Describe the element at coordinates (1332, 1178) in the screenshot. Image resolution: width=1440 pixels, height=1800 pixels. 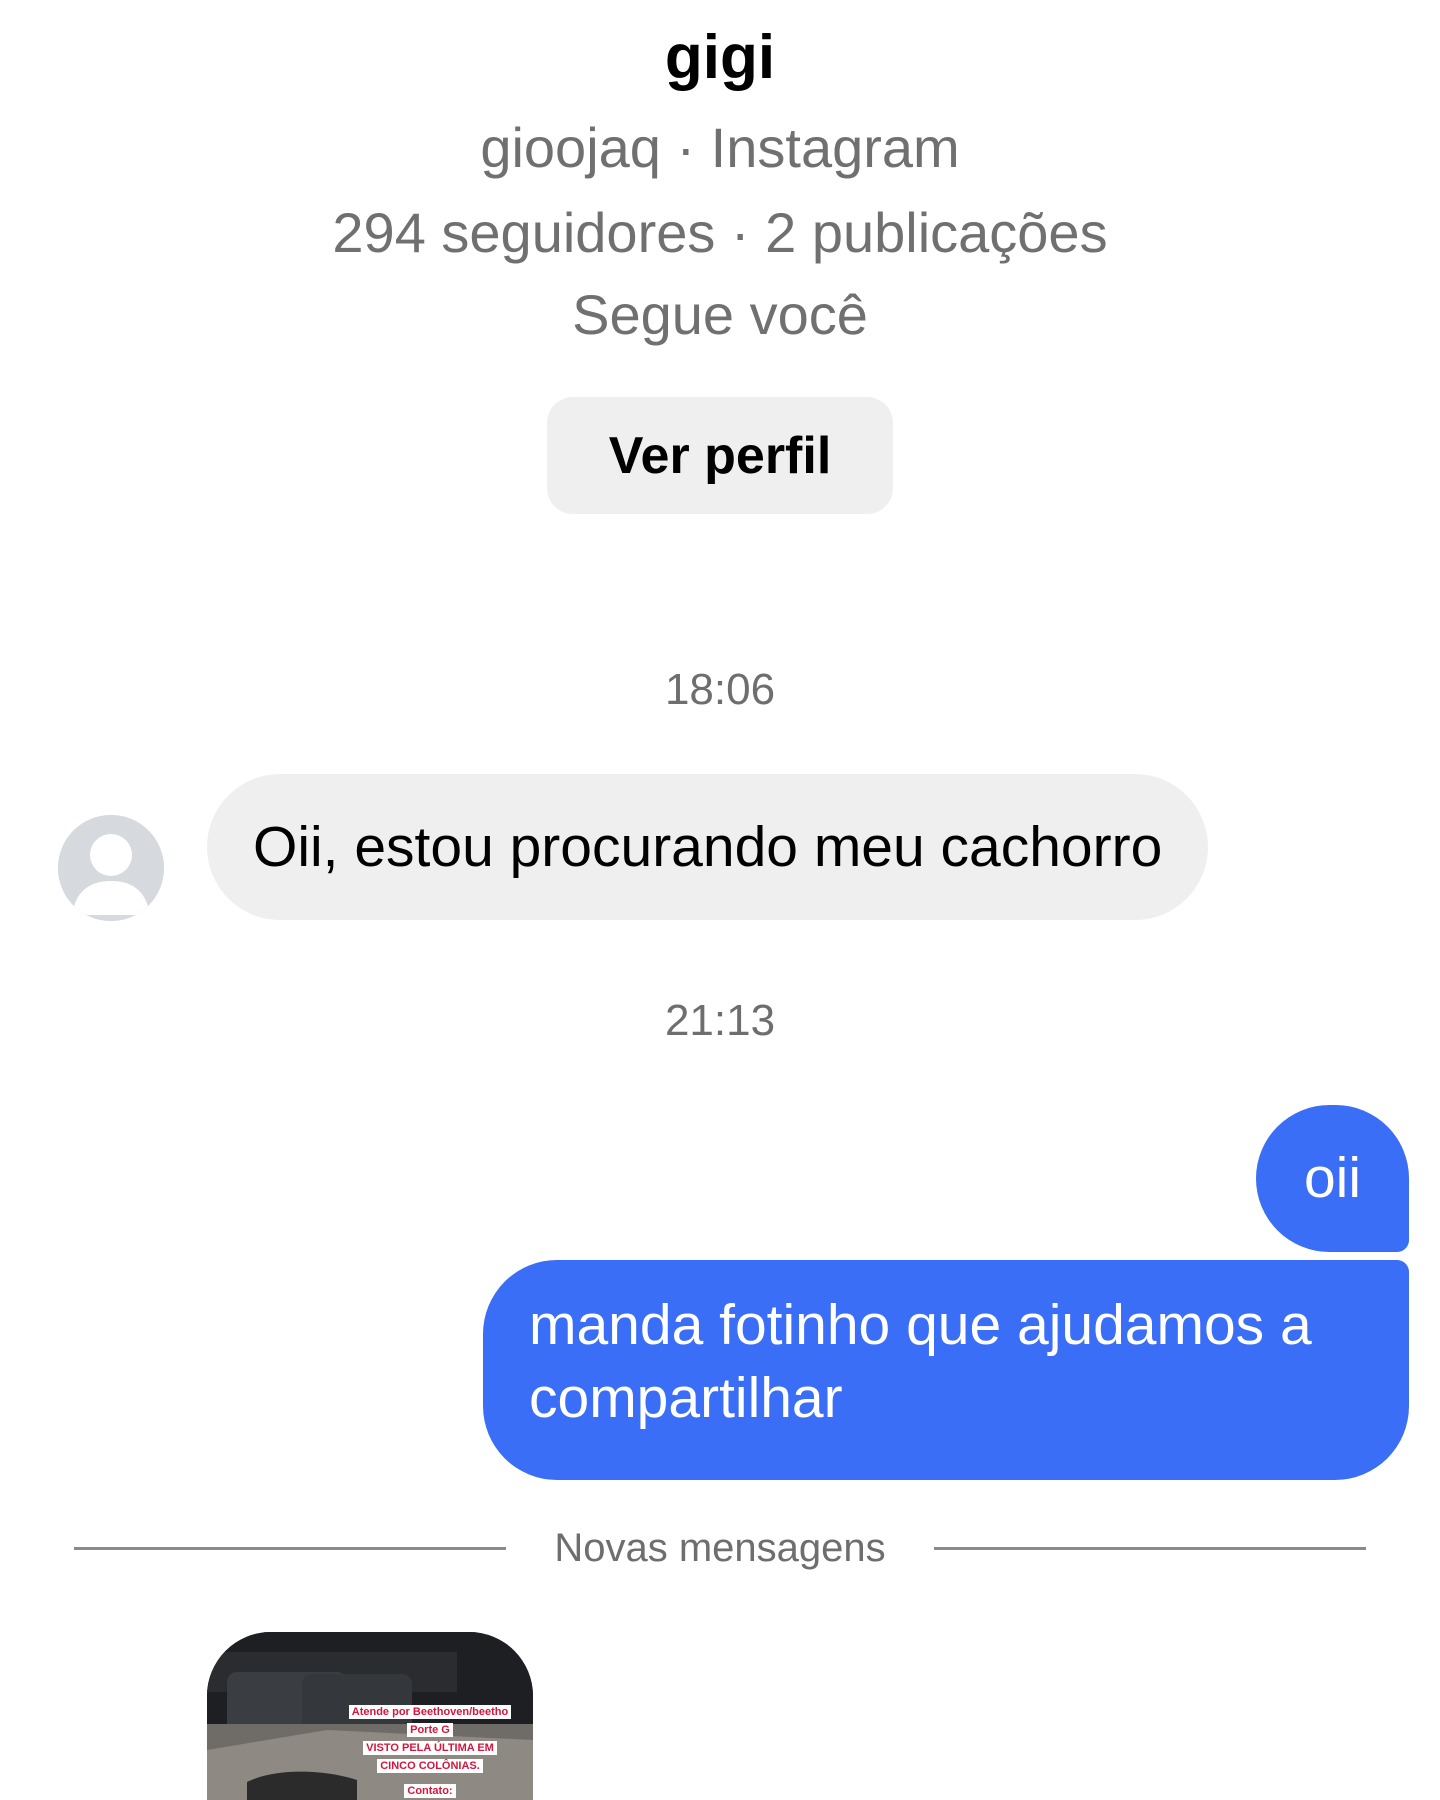
I see `sent-message-bubble: oii` at that location.